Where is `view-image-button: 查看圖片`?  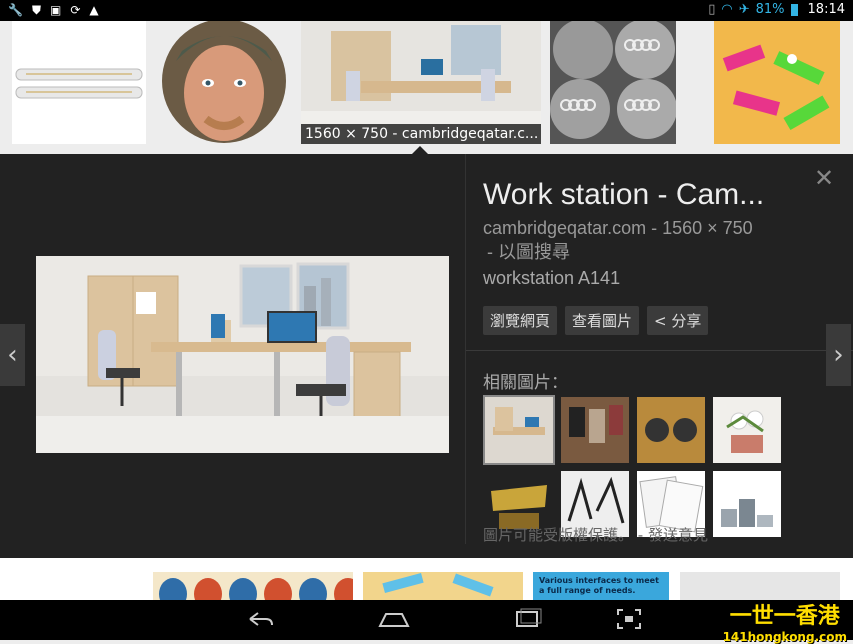 view-image-button: 查看圖片 is located at coordinates (602, 320).